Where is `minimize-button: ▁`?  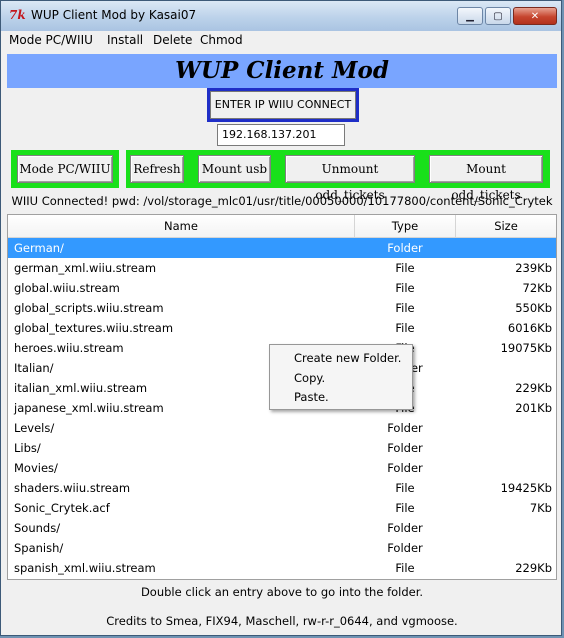
minimize-button: ▁ is located at coordinates (470, 16).